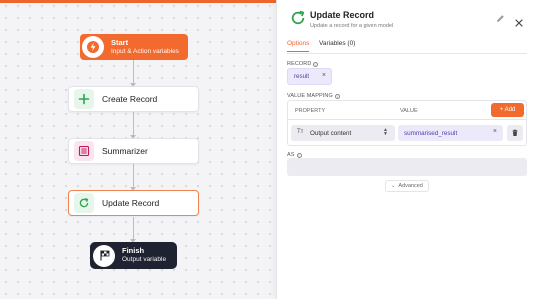 This screenshot has height=299, width=536. Describe the element at coordinates (133, 251) in the screenshot. I see `finish-node-title: Finish` at that location.